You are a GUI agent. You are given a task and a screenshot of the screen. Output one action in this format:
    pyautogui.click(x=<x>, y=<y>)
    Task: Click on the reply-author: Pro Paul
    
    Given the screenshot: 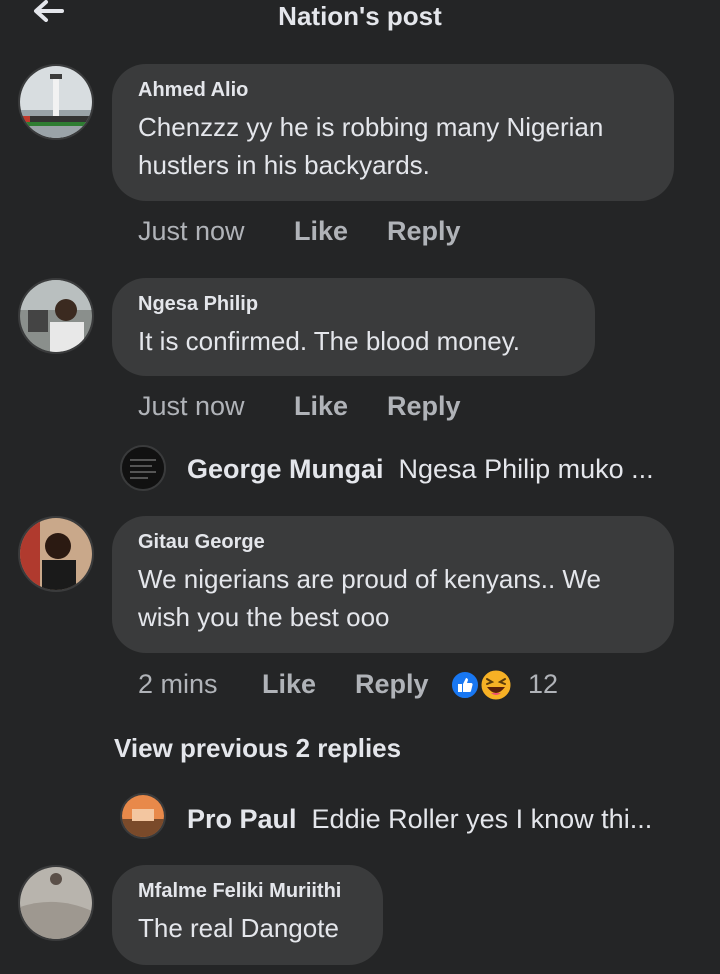 What is the action you would take?
    pyautogui.click(x=242, y=819)
    